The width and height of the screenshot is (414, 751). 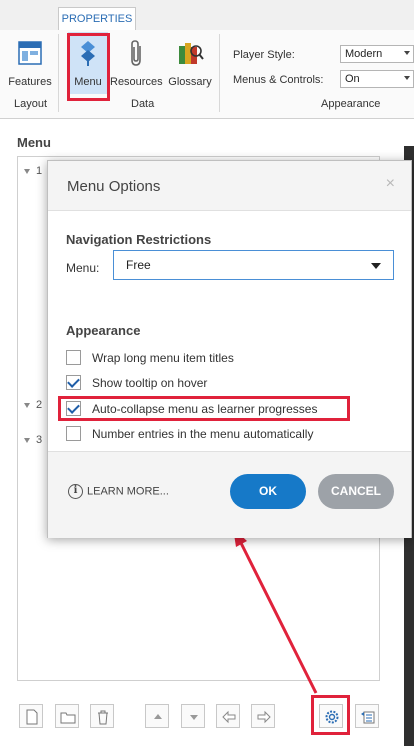 What do you see at coordinates (103, 330) in the screenshot?
I see `appearance-title: Appearance` at bounding box center [103, 330].